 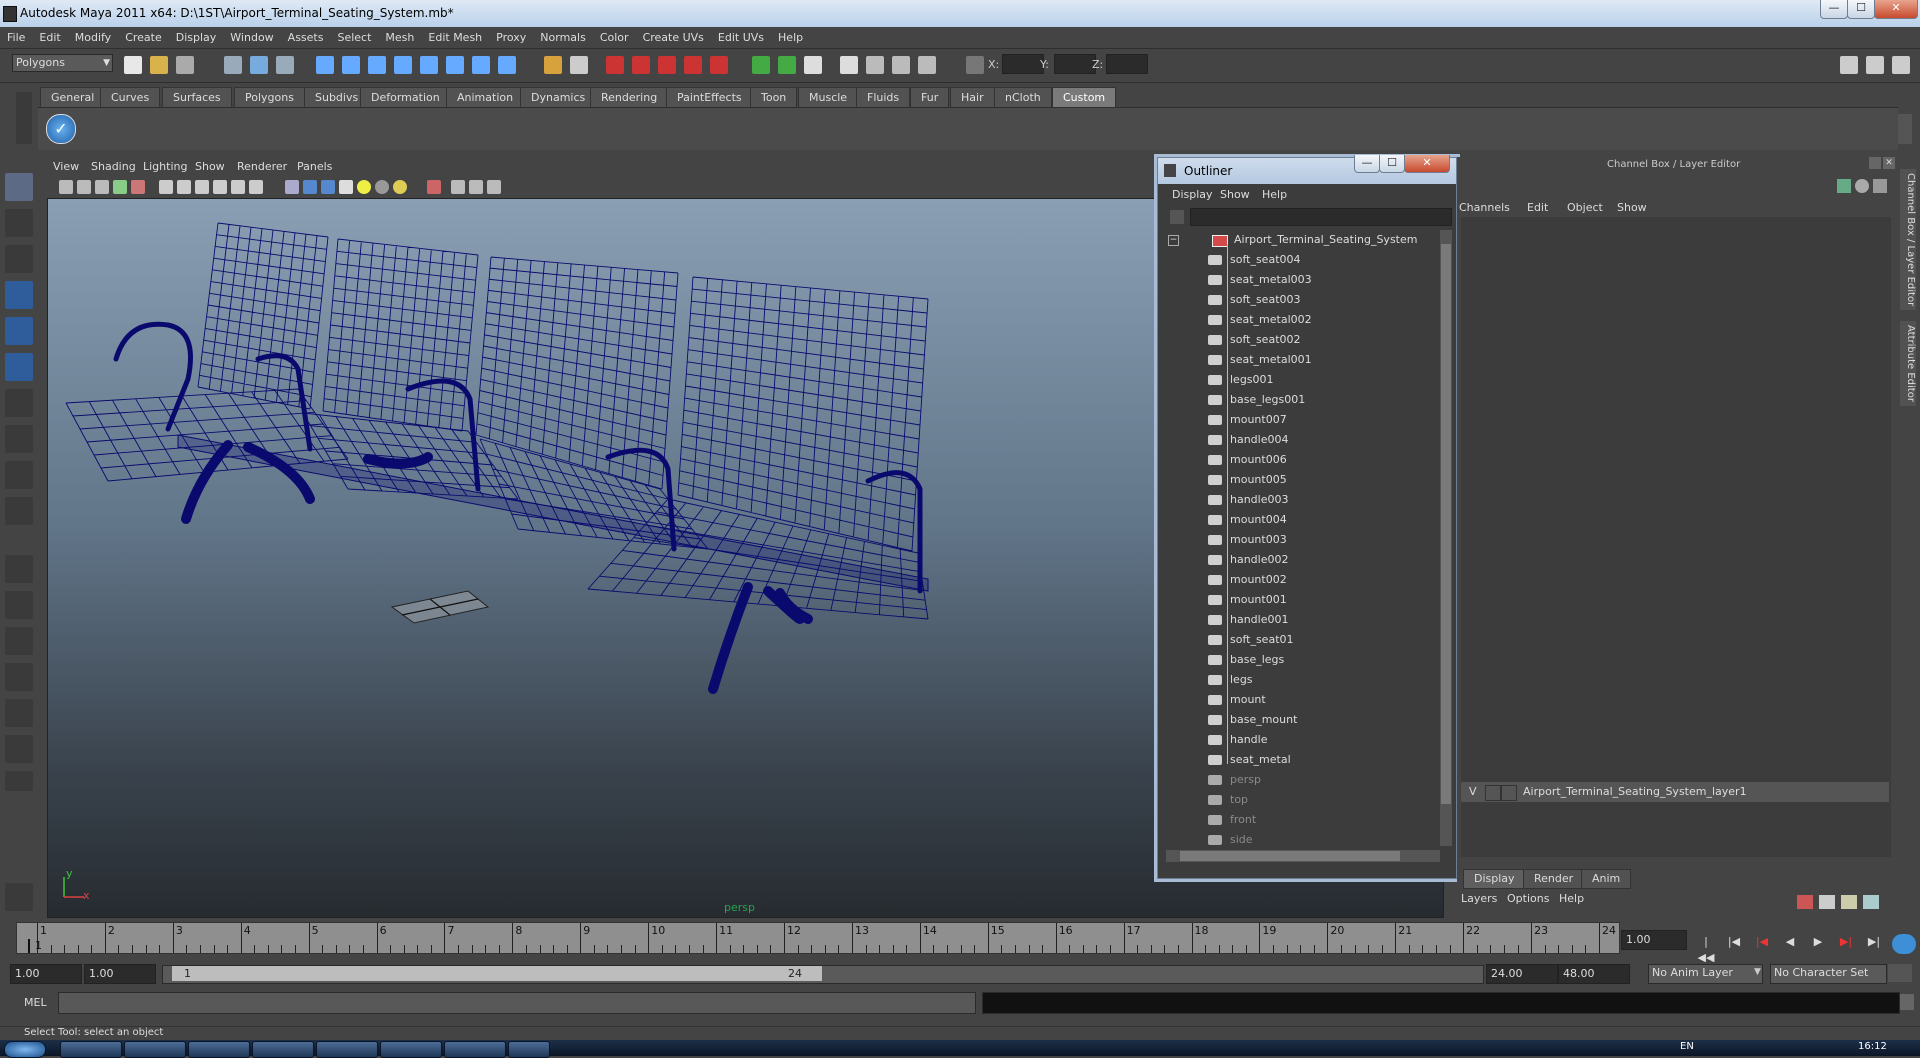 I want to click on show-manipulator-tool-icon, so click(x=19, y=475).